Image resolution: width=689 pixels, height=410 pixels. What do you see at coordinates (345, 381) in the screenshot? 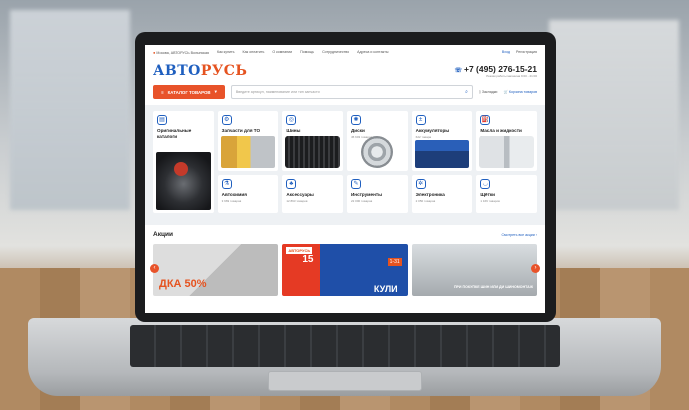
I see `laptop-trackpad` at bounding box center [345, 381].